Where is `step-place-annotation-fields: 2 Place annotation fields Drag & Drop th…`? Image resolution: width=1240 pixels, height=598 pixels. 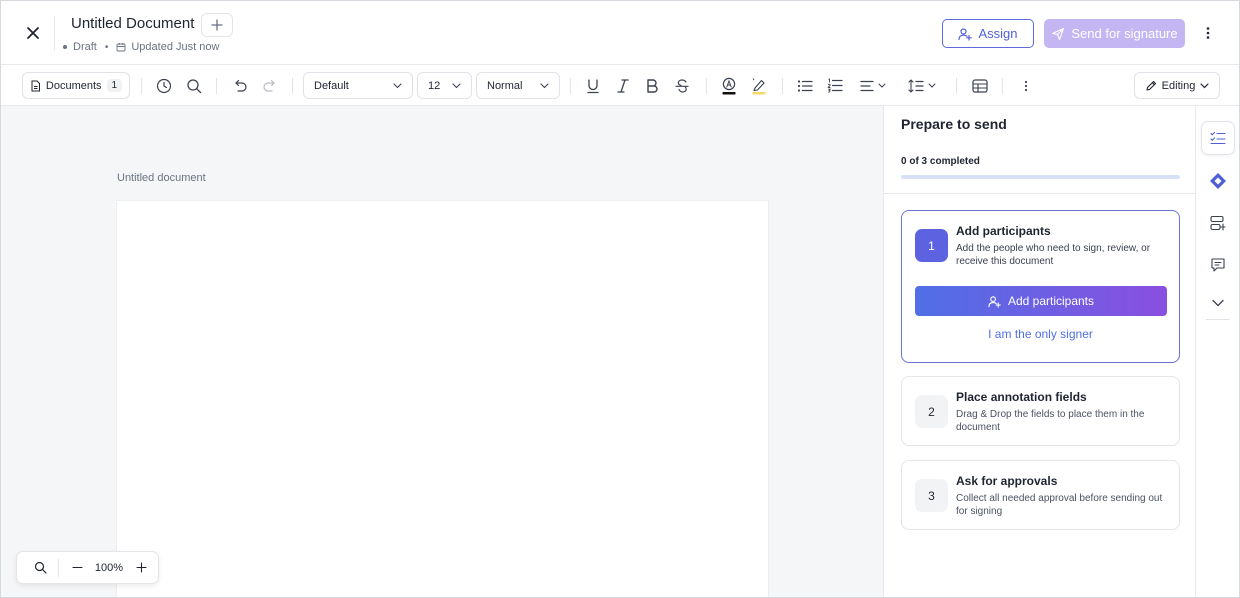 step-place-annotation-fields: 2 Place annotation fields Drag & Drop th… is located at coordinates (1040, 411).